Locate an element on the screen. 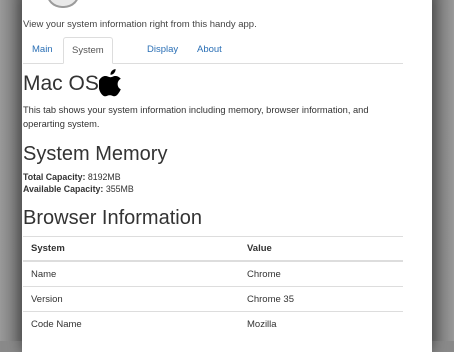  table-cell: Chrome 35 is located at coordinates (321, 299).